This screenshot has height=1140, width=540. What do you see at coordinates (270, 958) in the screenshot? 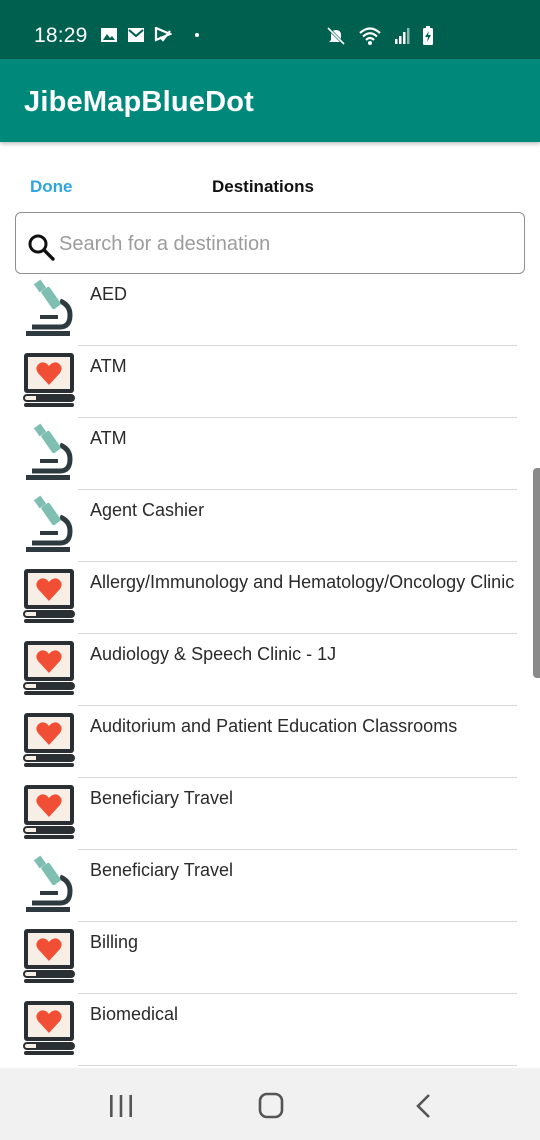
I see `destination-row: Billing` at bounding box center [270, 958].